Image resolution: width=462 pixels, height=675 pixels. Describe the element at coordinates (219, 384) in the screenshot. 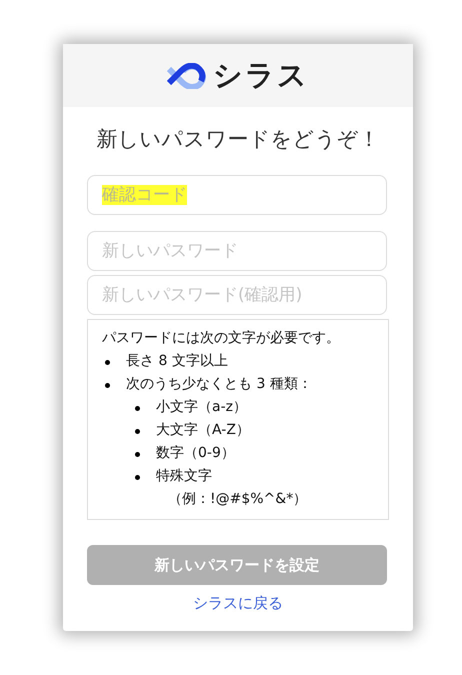

I see `requirement-text: 次のうち少なくとも 3 種類：` at that location.